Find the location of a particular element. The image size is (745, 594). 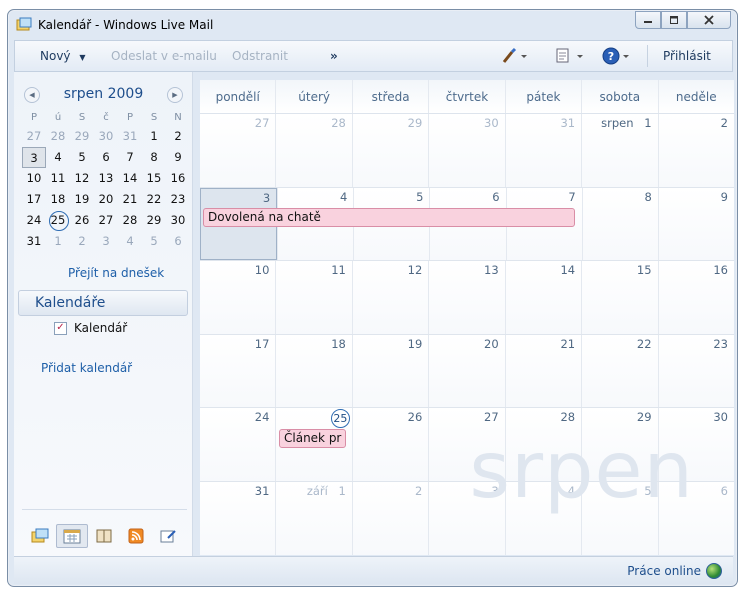

day-cell: 5 is located at coordinates (619, 518).